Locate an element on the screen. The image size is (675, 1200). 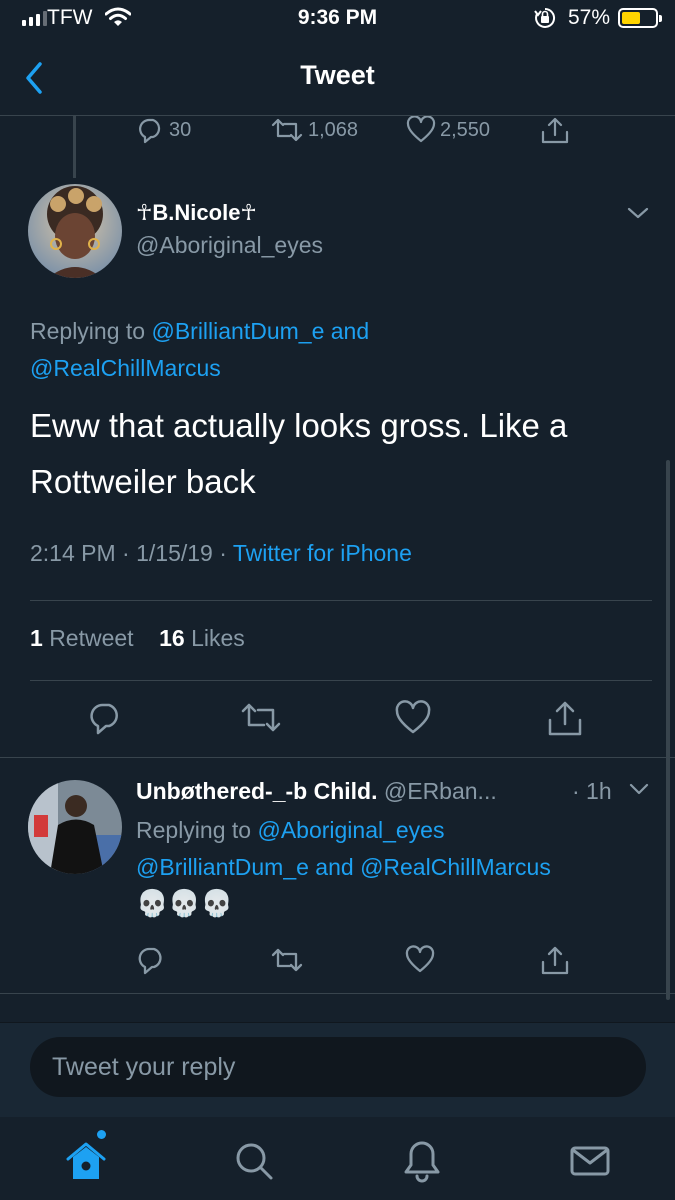
parent-reply-count: 30 is located at coordinates (180, 129).